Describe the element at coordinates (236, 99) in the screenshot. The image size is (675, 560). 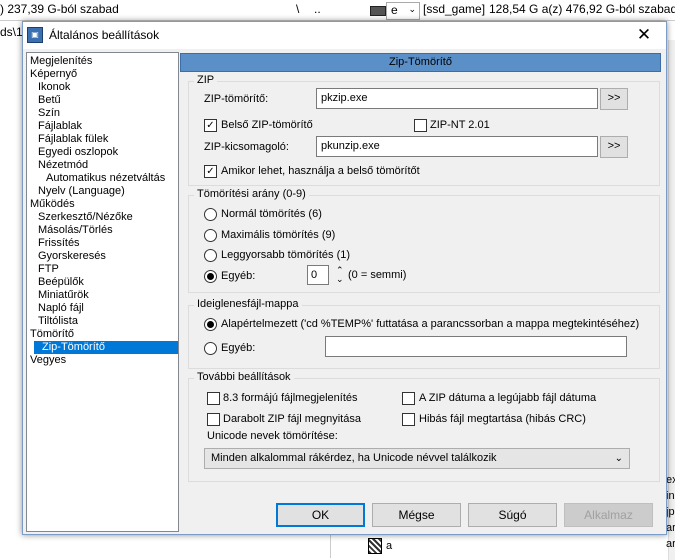
I see `packer-label: ZIP-tömörítő:` at that location.